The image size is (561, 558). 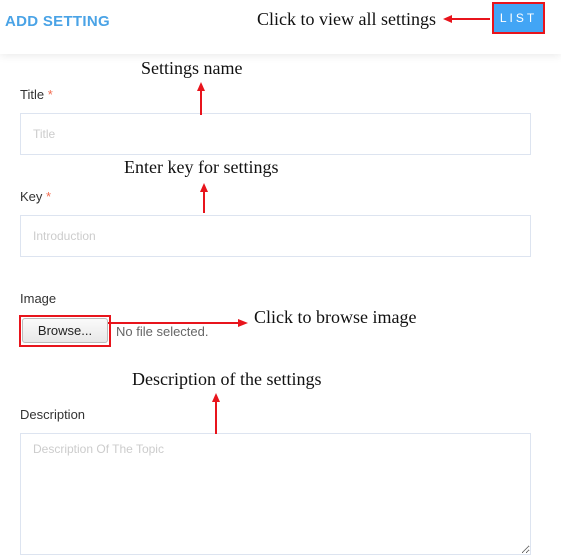 What do you see at coordinates (275, 236) in the screenshot?
I see `key-input` at bounding box center [275, 236].